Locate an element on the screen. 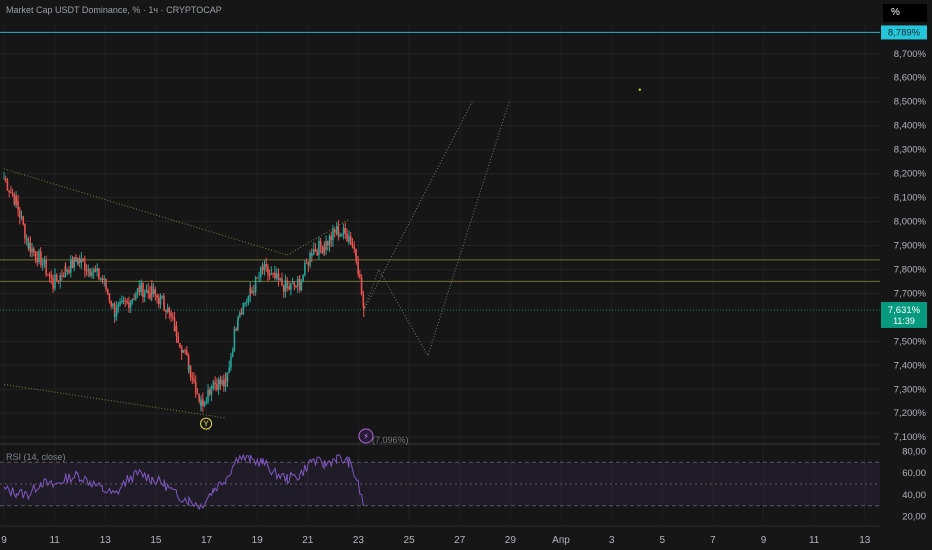  time-axis-label: 9 is located at coordinates (4, 540).